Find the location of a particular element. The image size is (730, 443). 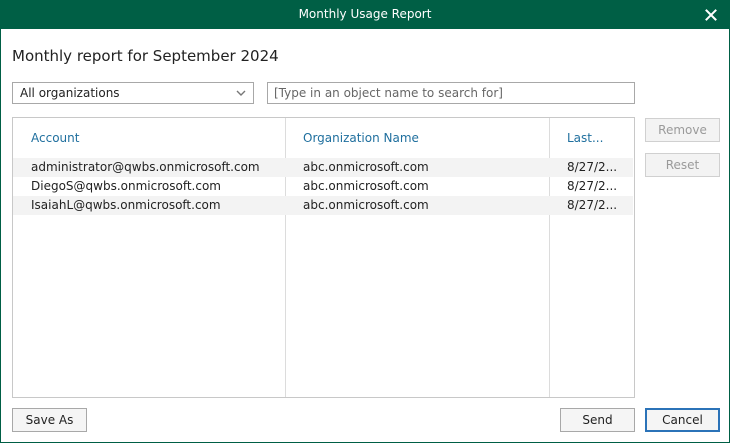

column-header-organization-name: Organization Name is located at coordinates (423, 138).